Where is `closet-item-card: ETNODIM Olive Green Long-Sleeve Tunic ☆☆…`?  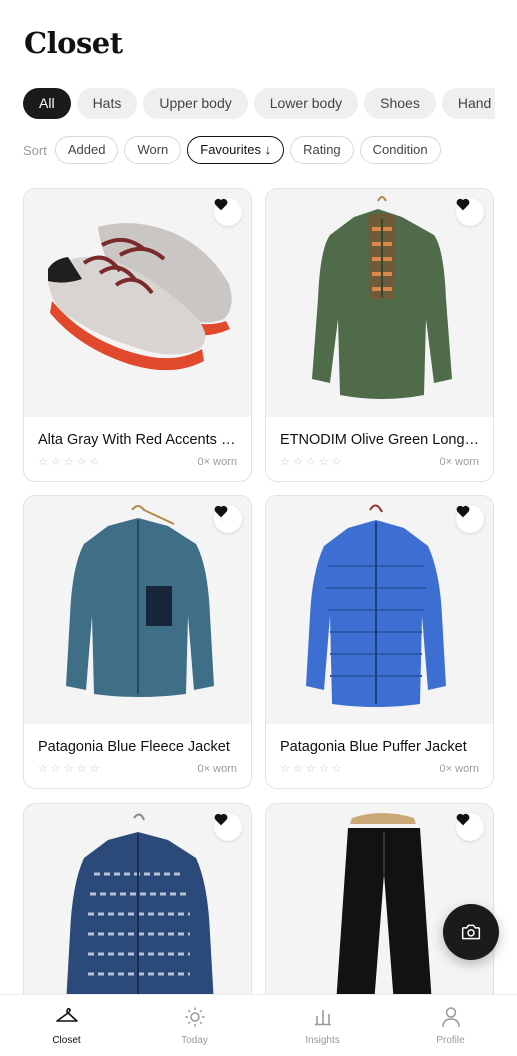
closet-item-card: ETNODIM Olive Green Long-Sleeve Tunic ☆☆… is located at coordinates (379, 335).